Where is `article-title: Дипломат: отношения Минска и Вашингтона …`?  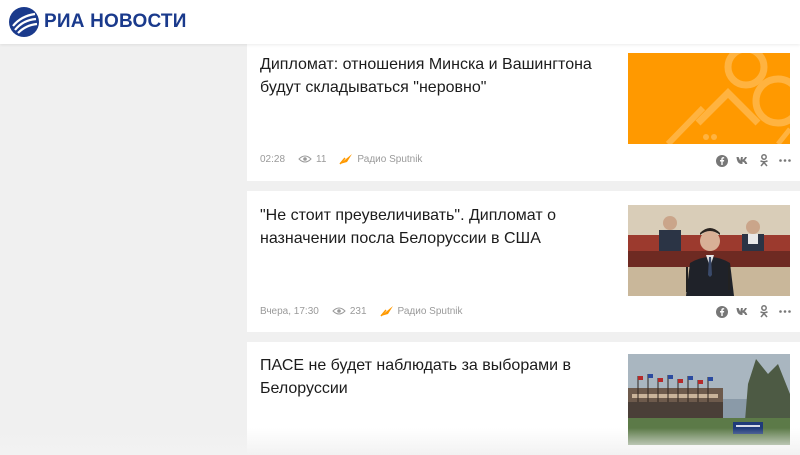
article-title: Дипломат: отношения Минска и Вашингтона … is located at coordinates (437, 76).